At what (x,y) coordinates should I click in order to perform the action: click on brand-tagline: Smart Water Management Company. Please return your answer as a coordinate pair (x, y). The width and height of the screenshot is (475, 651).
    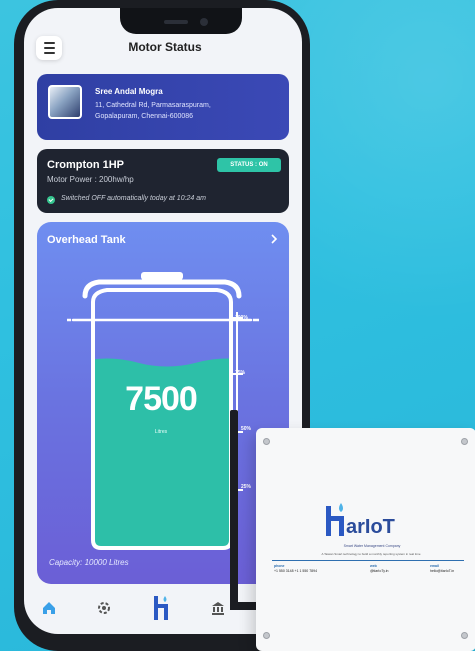
    Looking at the image, I should click on (372, 546).